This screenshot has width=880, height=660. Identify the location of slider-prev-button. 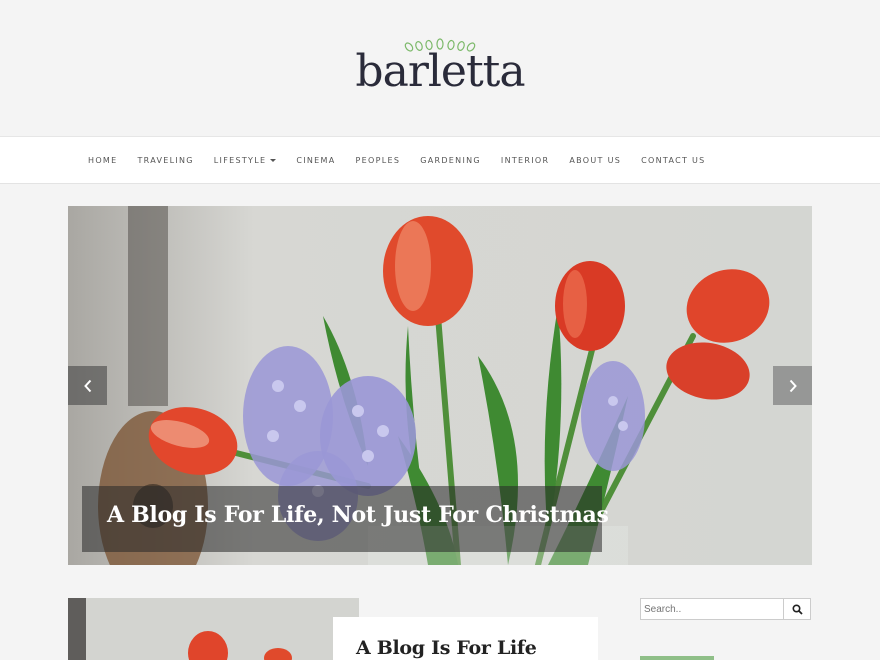
(87, 385).